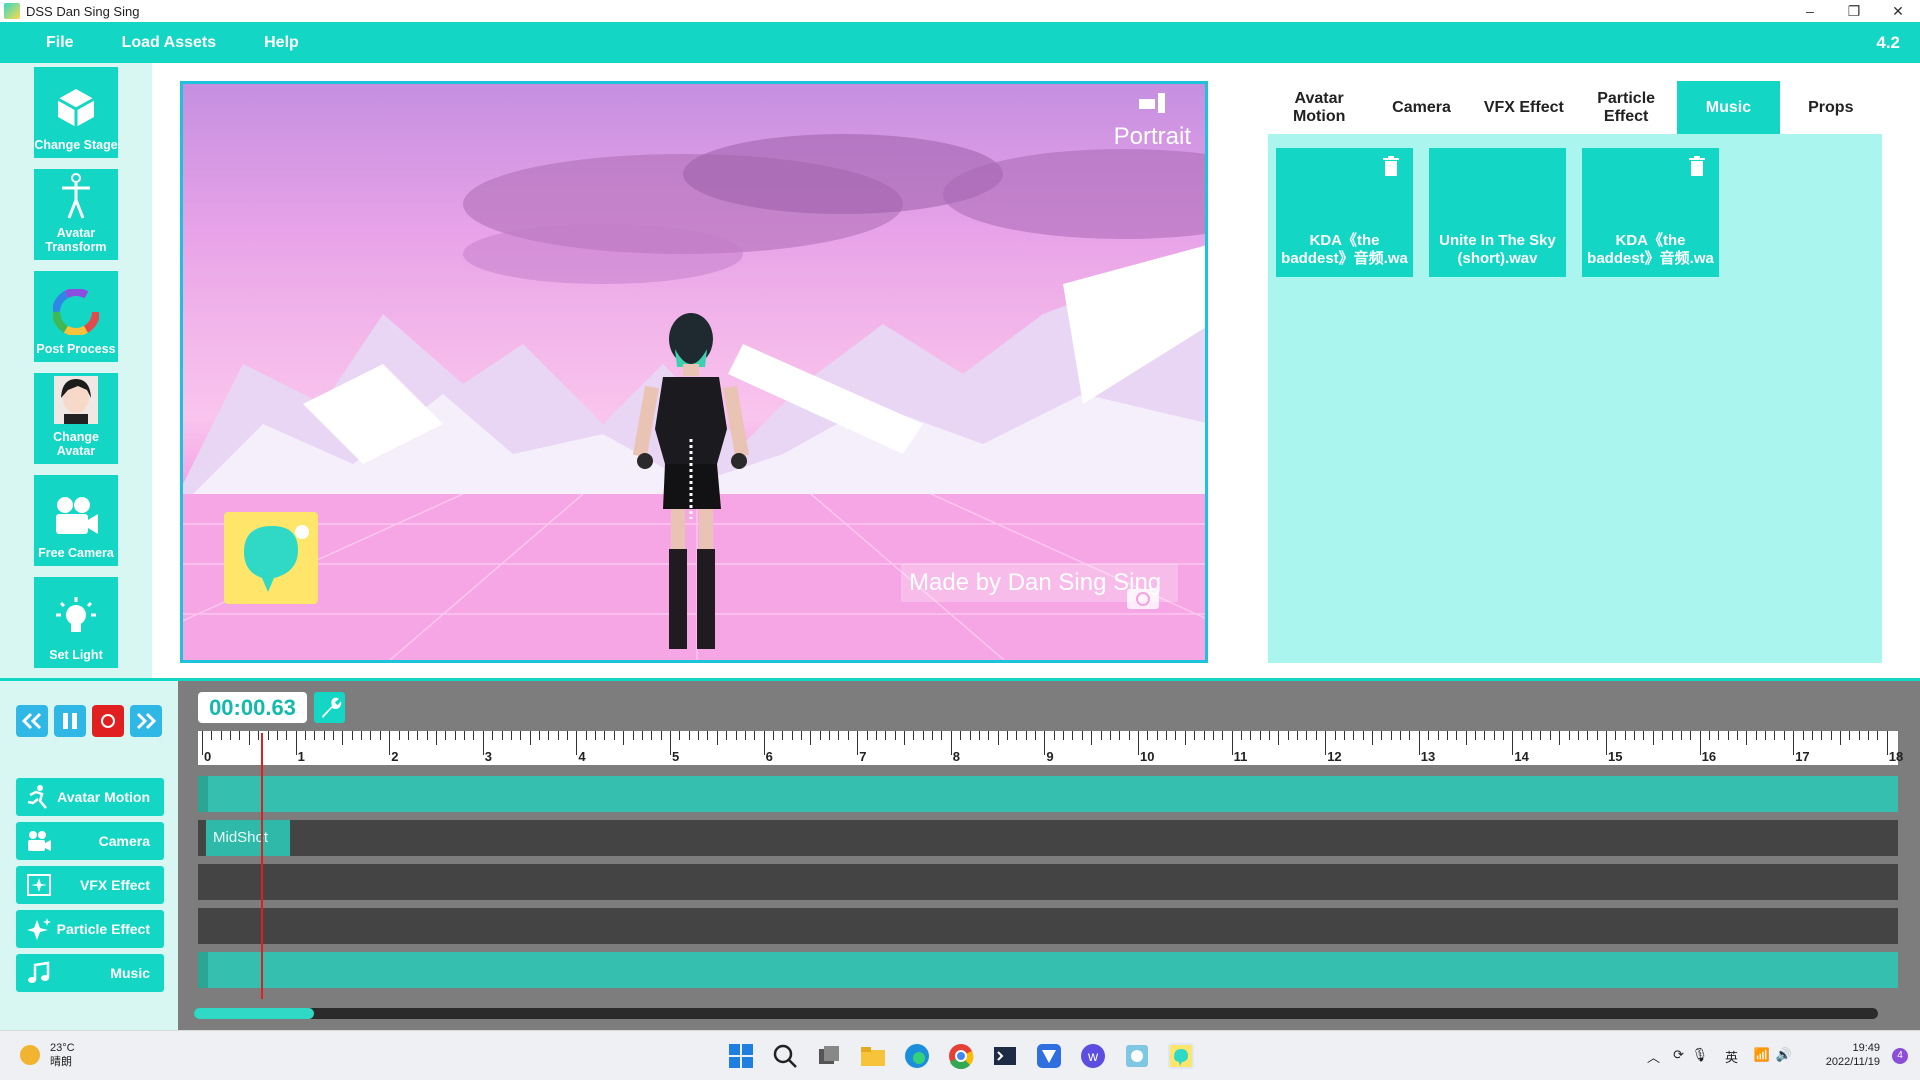 The width and height of the screenshot is (1920, 1080). What do you see at coordinates (1048, 882) in the screenshot?
I see `track-vfx-effect` at bounding box center [1048, 882].